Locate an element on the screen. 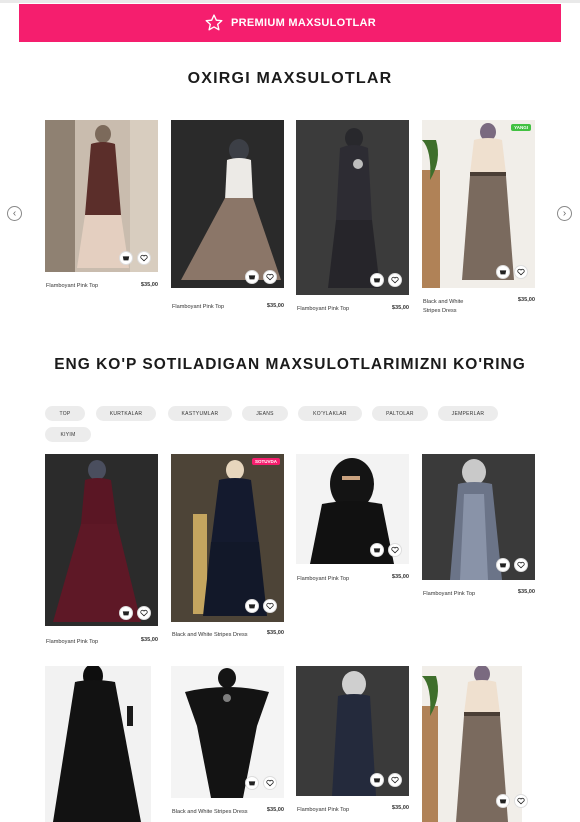 The height and width of the screenshot is (822, 580). filter-chip-kiyim: KIYIM is located at coordinates (68, 434).